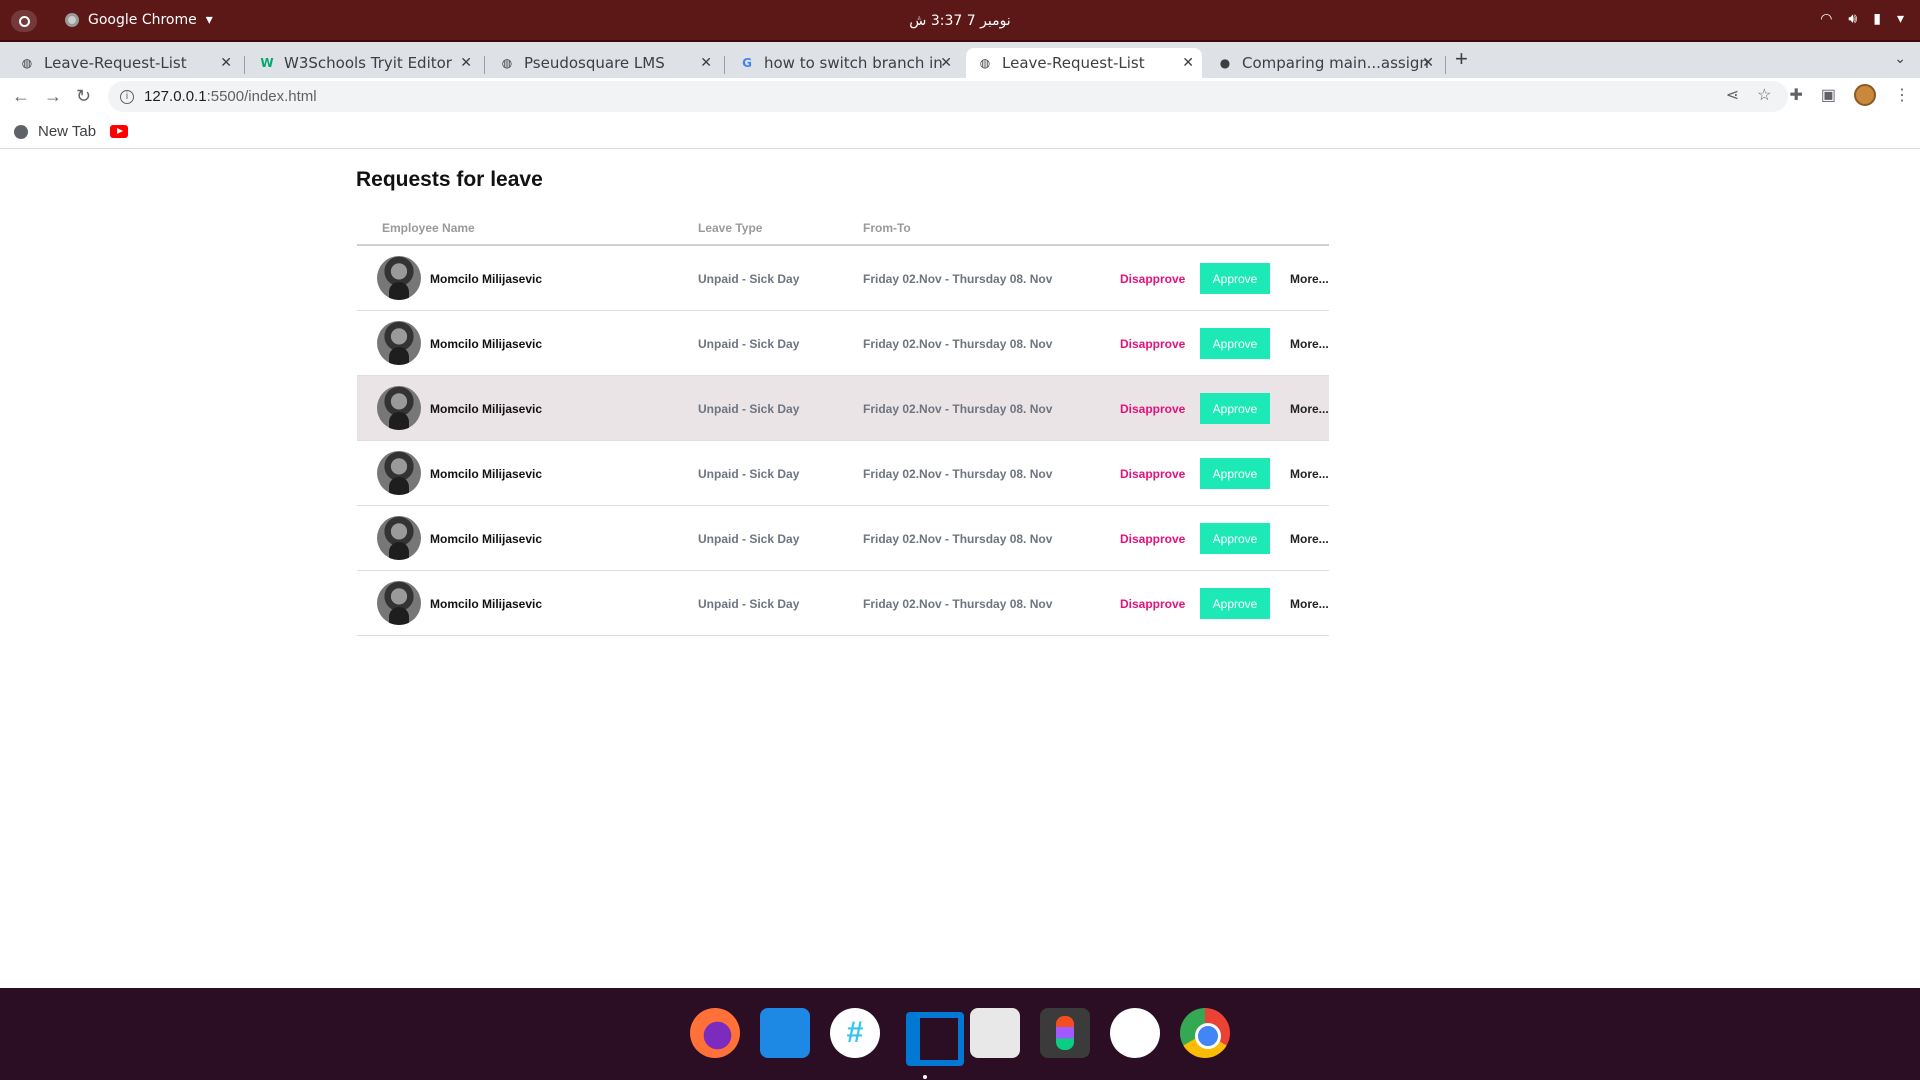 This screenshot has height=1080, width=1920. What do you see at coordinates (368, 63) in the screenshot?
I see `tab-title: W3Schools Tryit Editor` at bounding box center [368, 63].